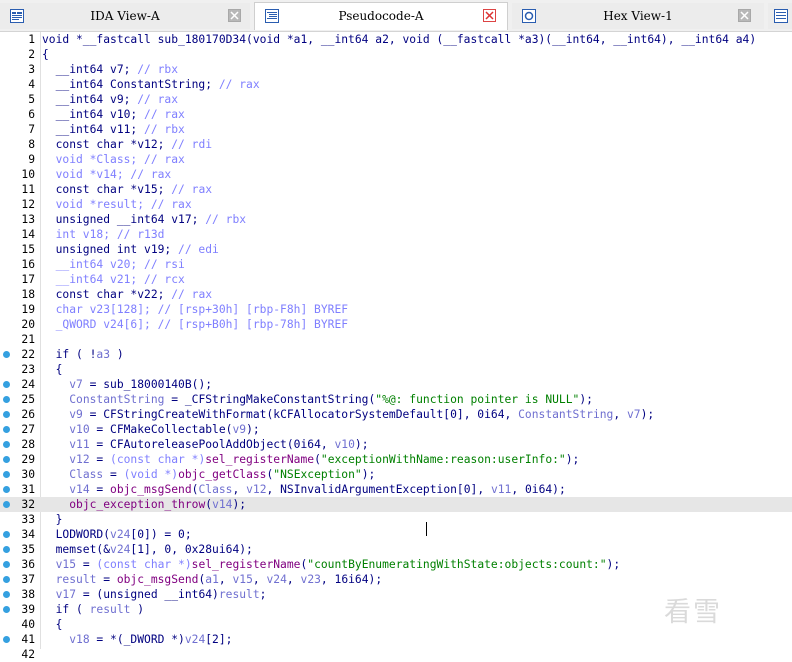 Image resolution: width=792 pixels, height=662 pixels. I want to click on code-token: Class, so click(215, 489).